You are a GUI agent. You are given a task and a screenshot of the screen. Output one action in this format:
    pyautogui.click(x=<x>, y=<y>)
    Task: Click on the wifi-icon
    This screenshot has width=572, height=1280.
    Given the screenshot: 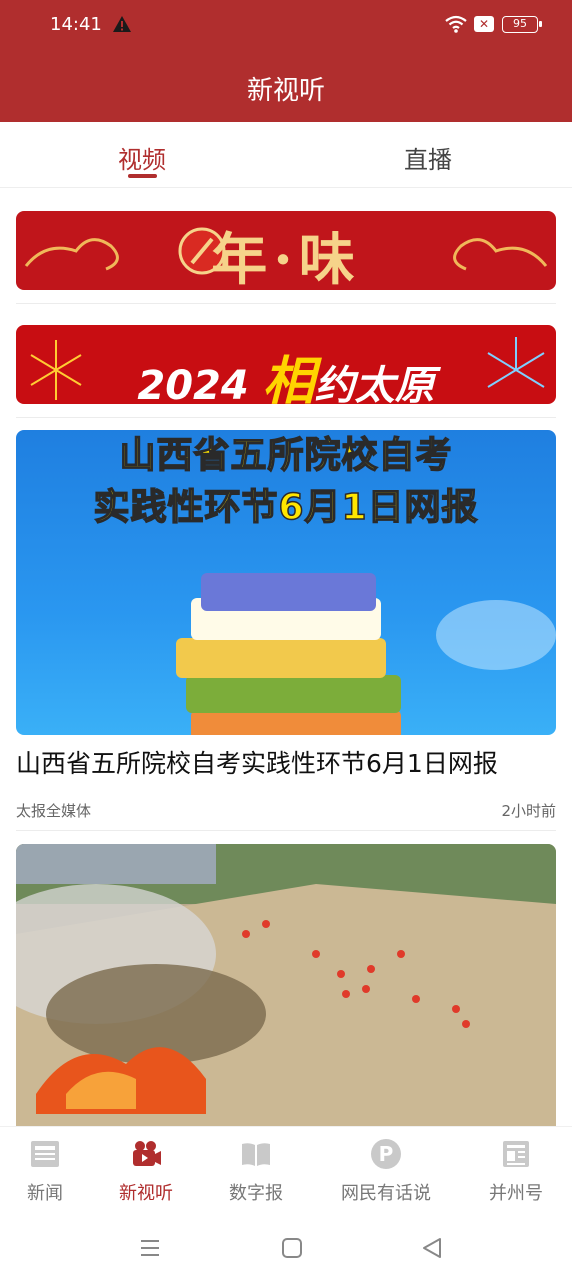 What is the action you would take?
    pyautogui.click(x=456, y=24)
    